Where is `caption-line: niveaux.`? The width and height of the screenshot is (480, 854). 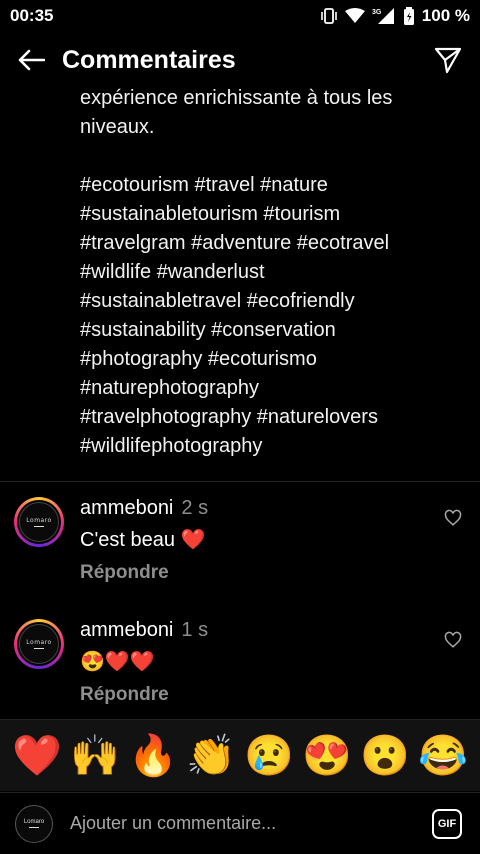
caption-line: niveaux. is located at coordinates (117, 127).